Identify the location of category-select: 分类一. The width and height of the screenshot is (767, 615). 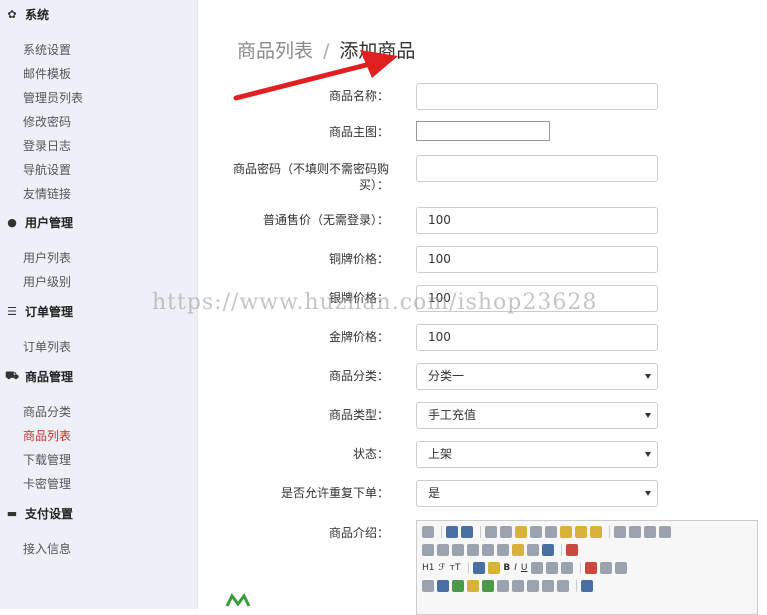
(537, 376).